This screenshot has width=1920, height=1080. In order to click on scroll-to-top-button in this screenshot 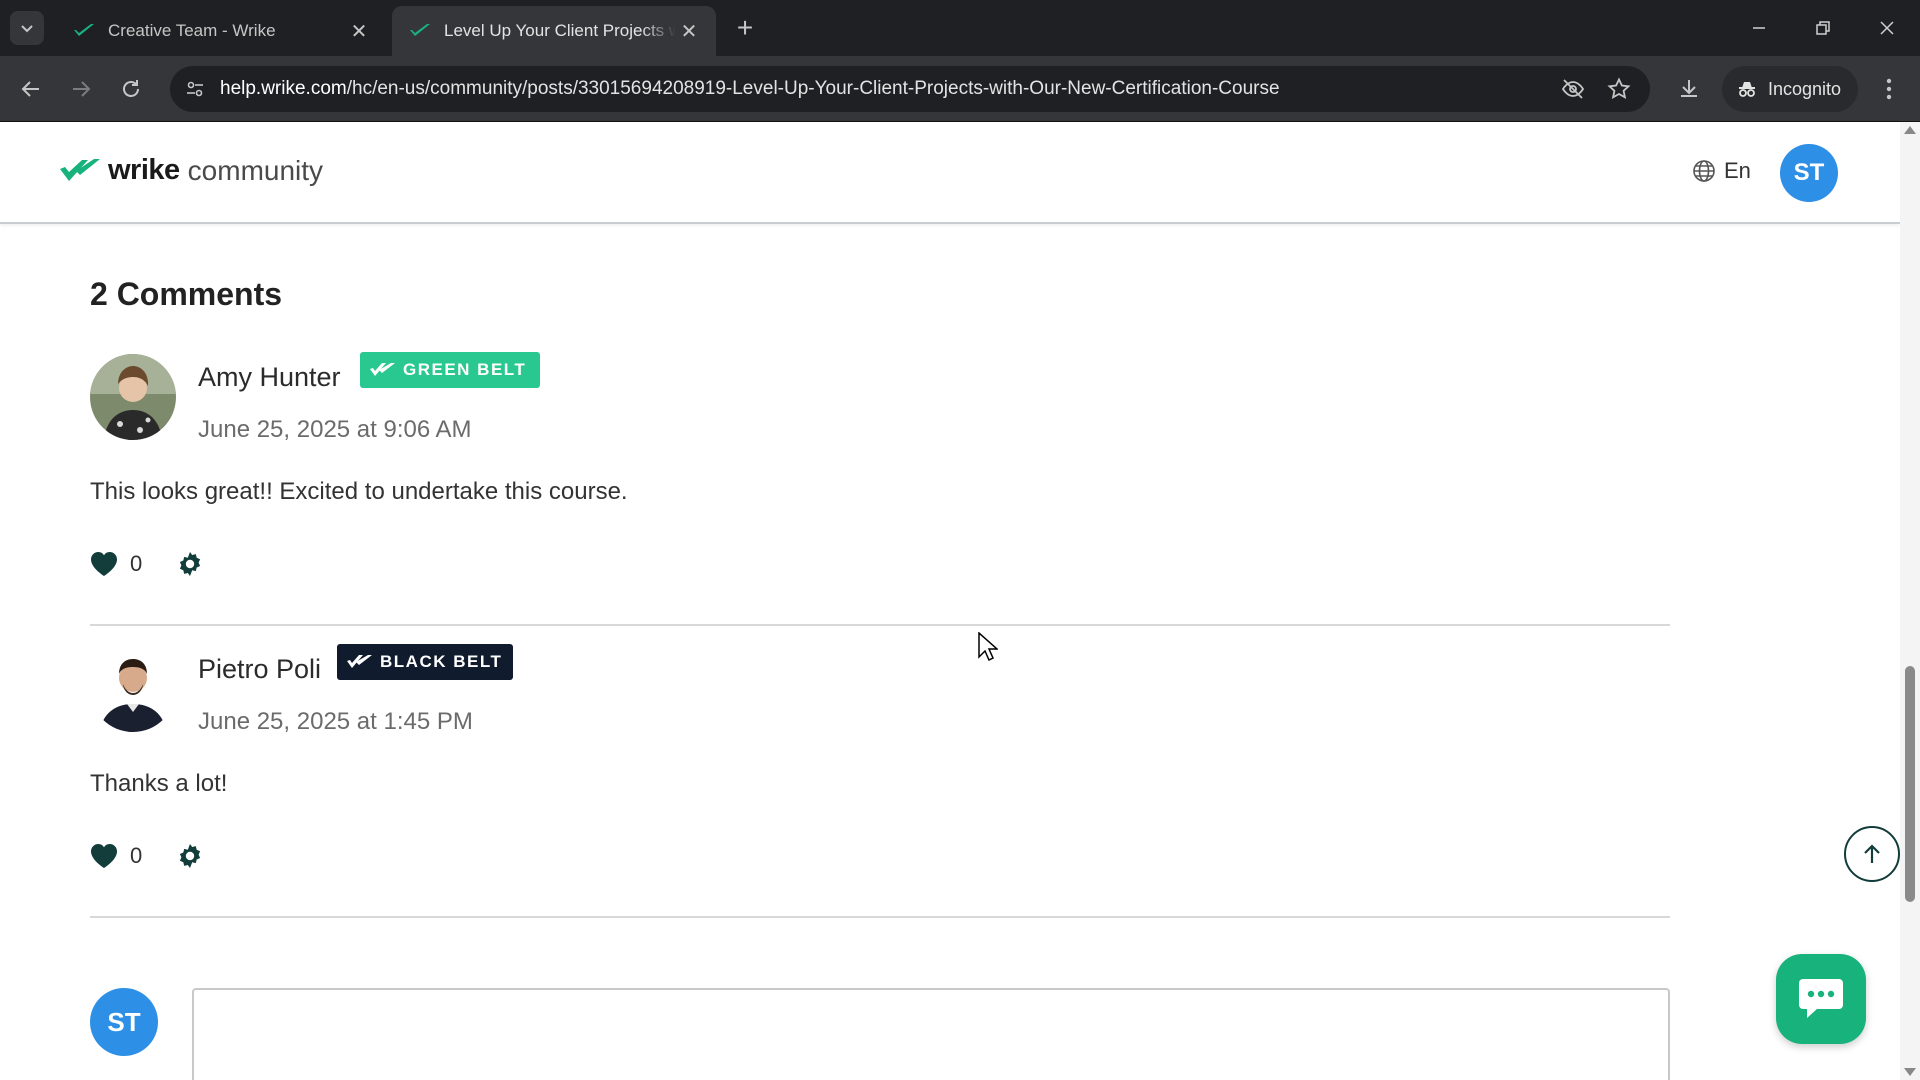, I will do `click(1872, 854)`.